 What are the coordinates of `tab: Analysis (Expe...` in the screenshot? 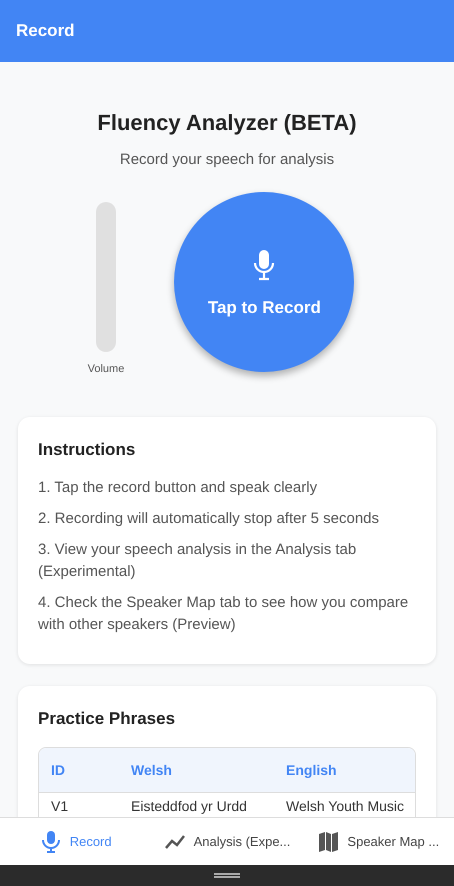 It's located at (227, 841).